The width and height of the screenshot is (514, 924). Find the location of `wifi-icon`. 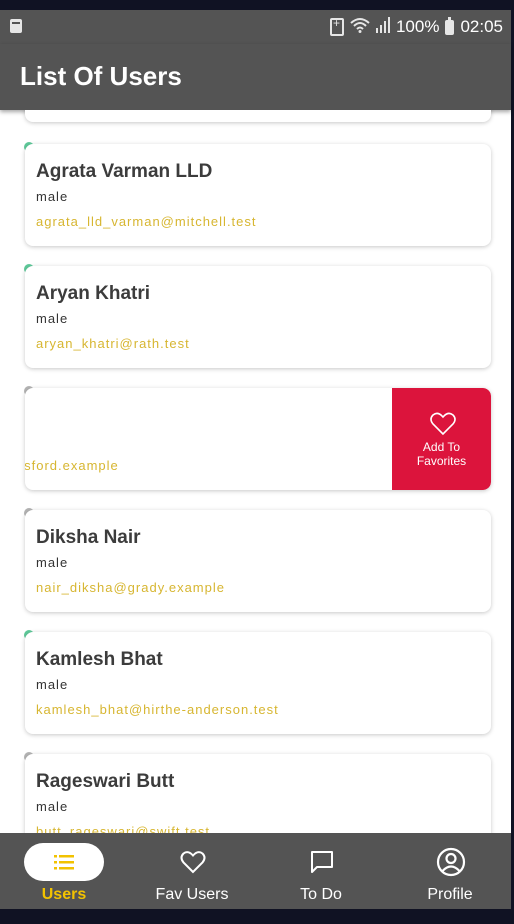

wifi-icon is located at coordinates (360, 27).